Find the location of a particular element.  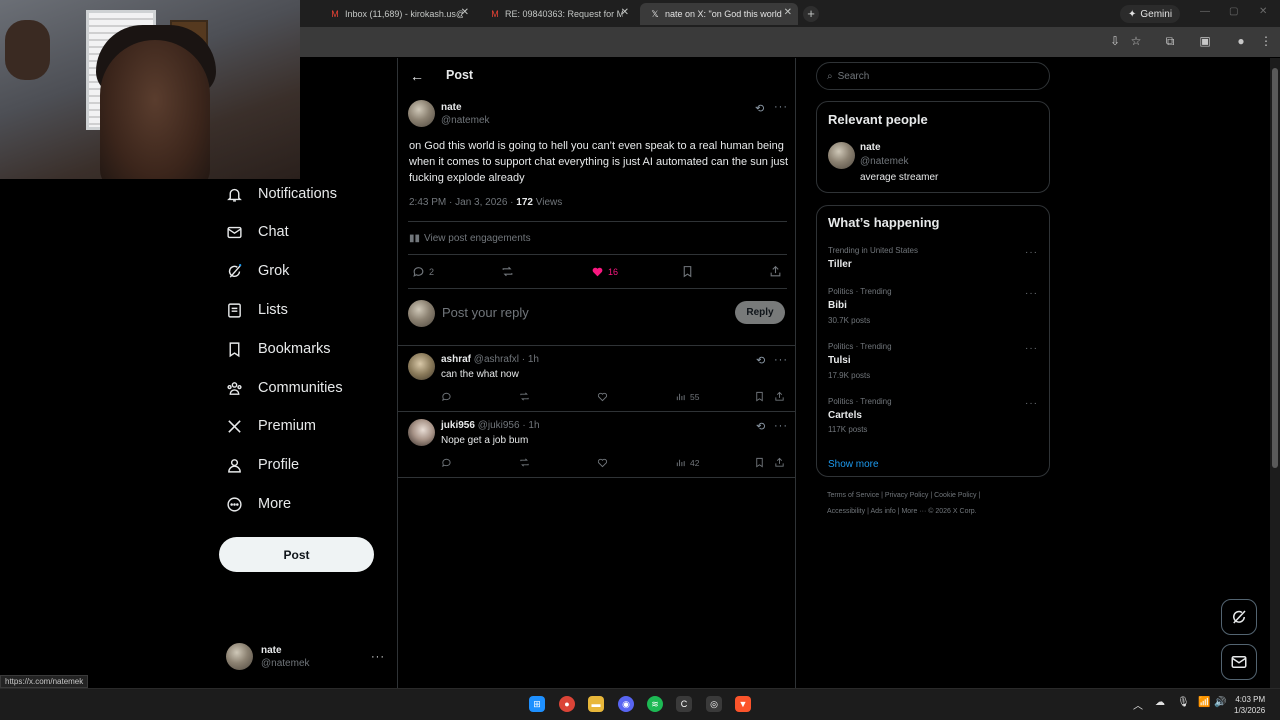

page-scrollbar is located at coordinates (1275, 373).